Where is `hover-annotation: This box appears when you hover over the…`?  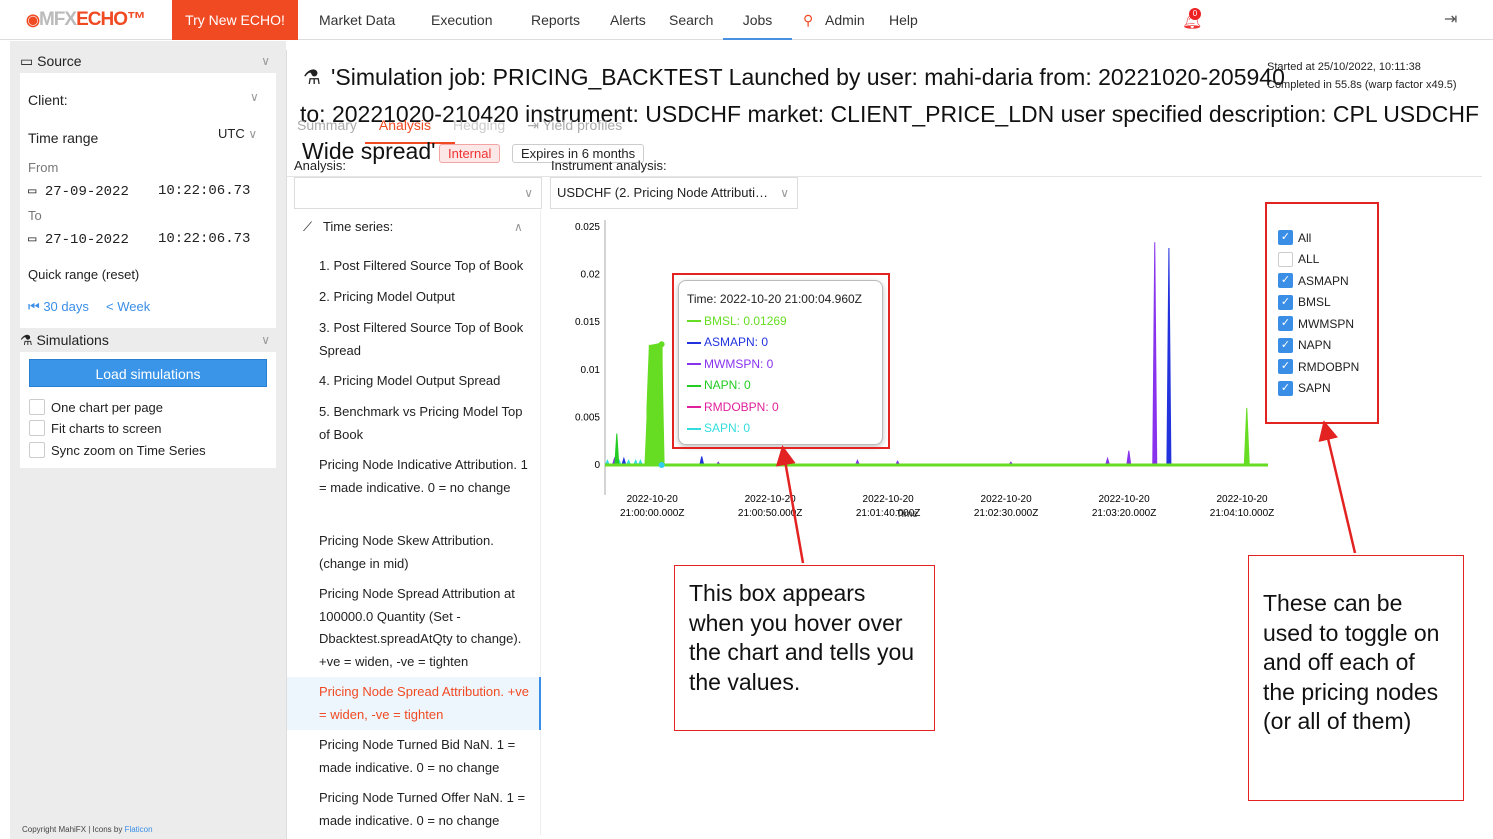 hover-annotation: This box appears when you hover over the… is located at coordinates (804, 648).